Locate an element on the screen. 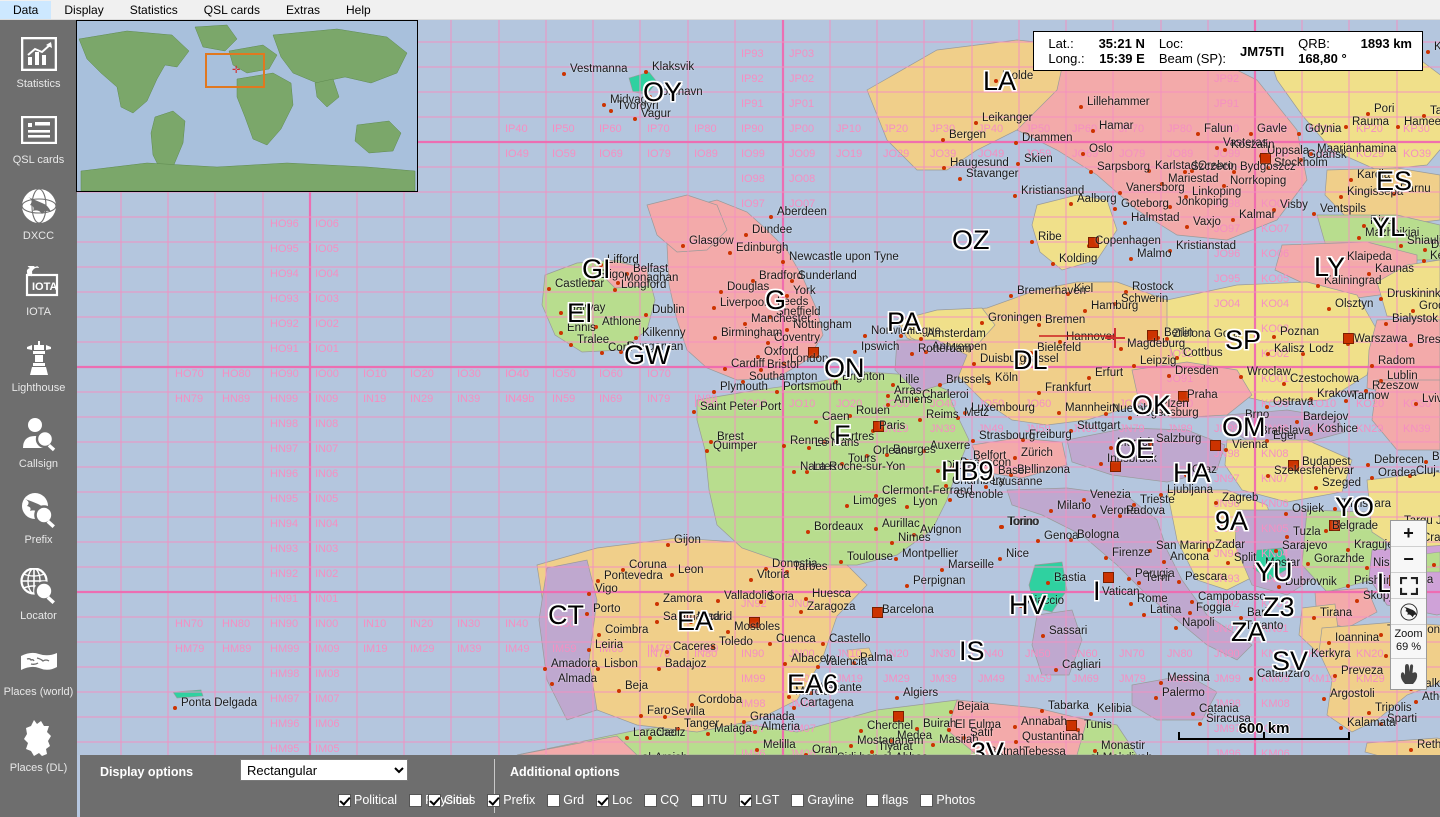 This screenshot has width=1440, height=817. checkbox-loc: Loc is located at coordinates (614, 800).